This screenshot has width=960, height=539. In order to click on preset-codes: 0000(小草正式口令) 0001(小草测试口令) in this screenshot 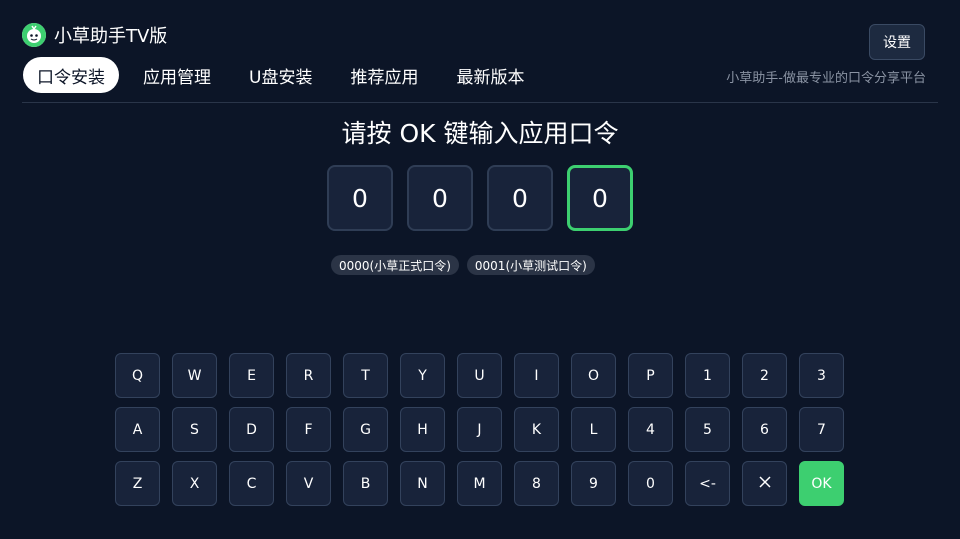, I will do `click(463, 265)`.